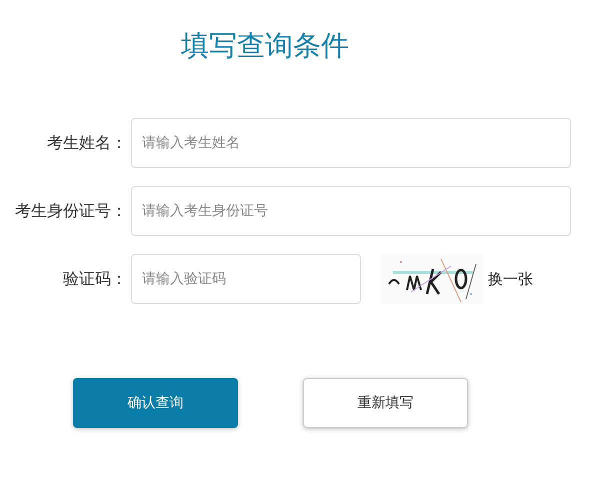 Image resolution: width=609 pixels, height=489 pixels. I want to click on input-field: 请输入验证码, so click(246, 279).